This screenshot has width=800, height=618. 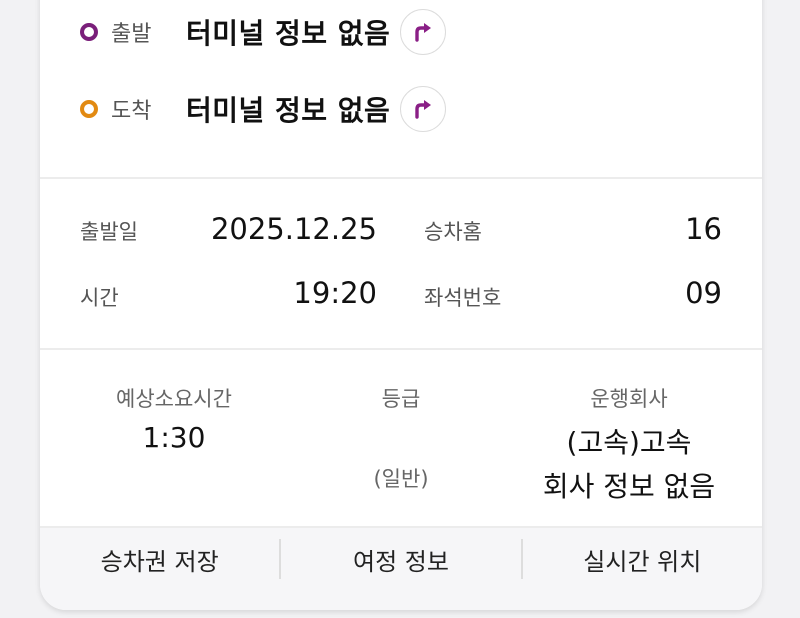 I want to click on duration-label: 예상소요시간, so click(x=174, y=399).